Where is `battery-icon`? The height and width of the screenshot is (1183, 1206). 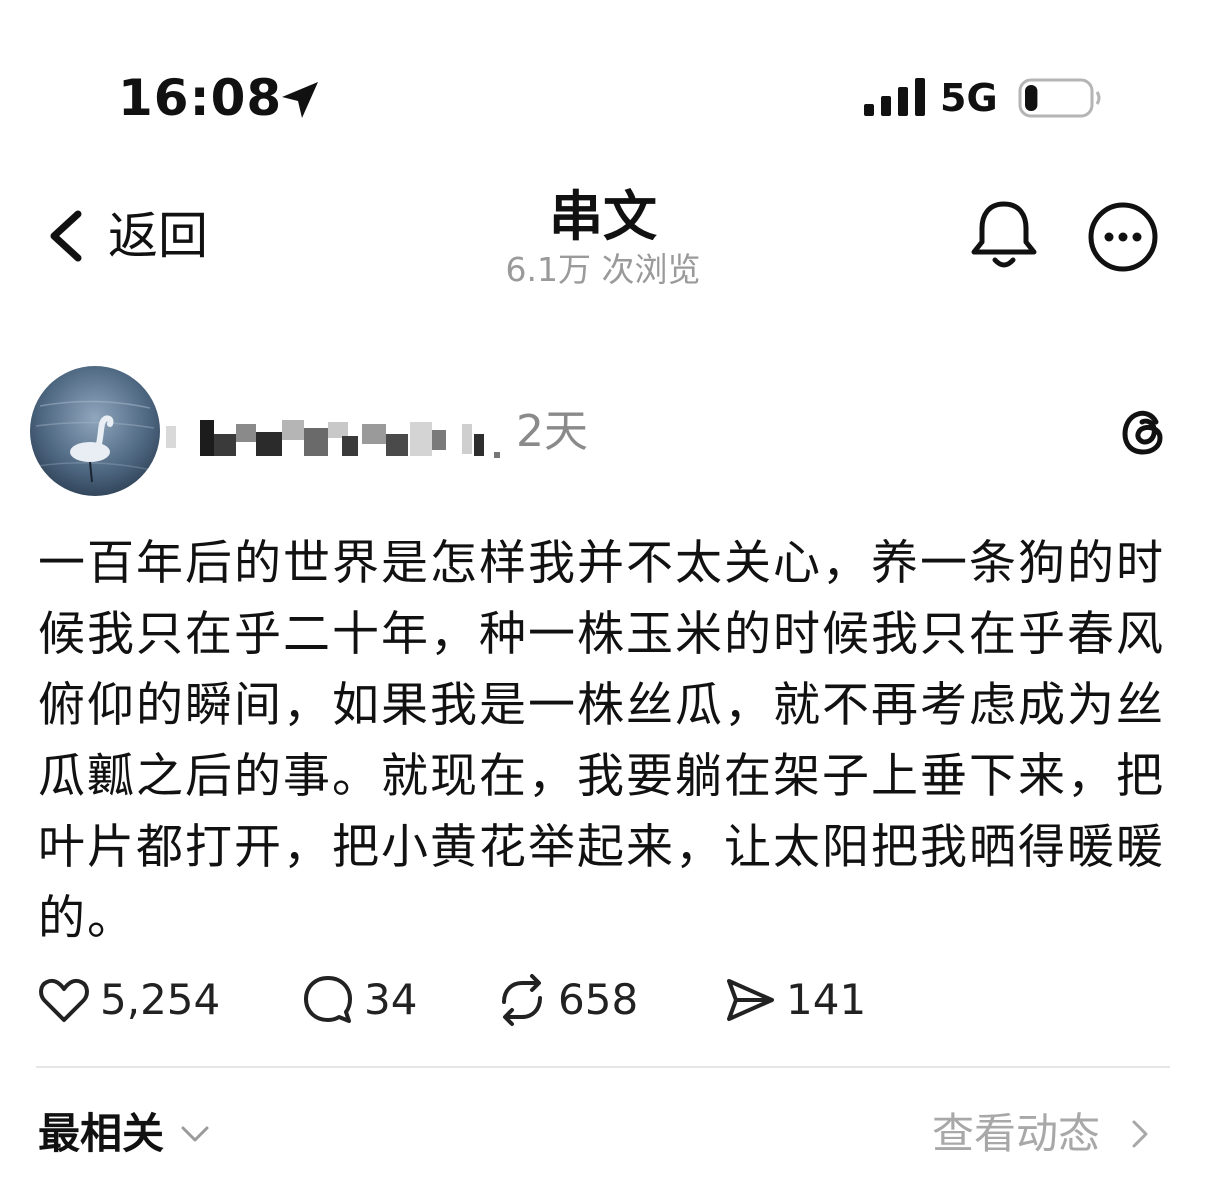
battery-icon is located at coordinates (1059, 98).